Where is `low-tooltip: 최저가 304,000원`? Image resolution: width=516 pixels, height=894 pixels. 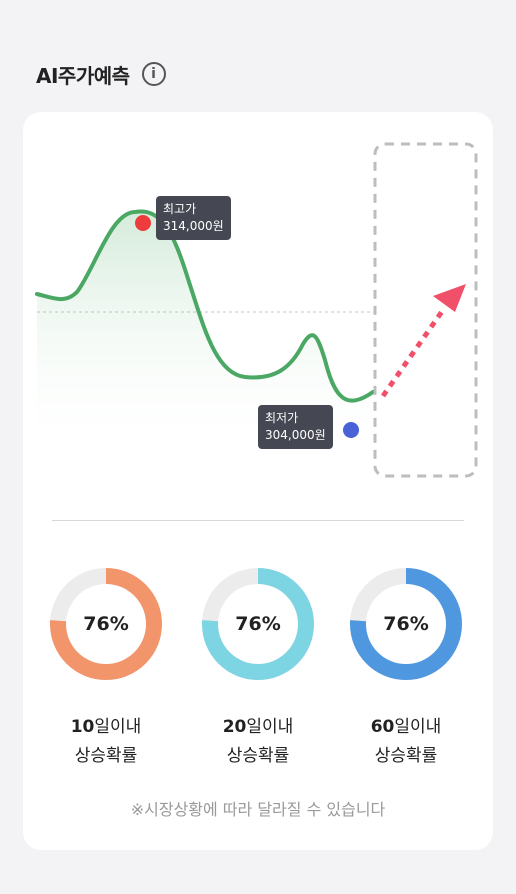 low-tooltip: 최저가 304,000원 is located at coordinates (295, 427).